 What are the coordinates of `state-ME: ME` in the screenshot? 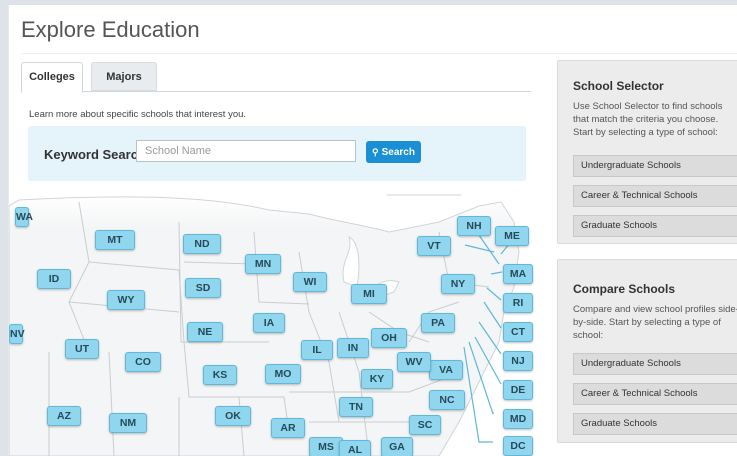 It's located at (512, 236).